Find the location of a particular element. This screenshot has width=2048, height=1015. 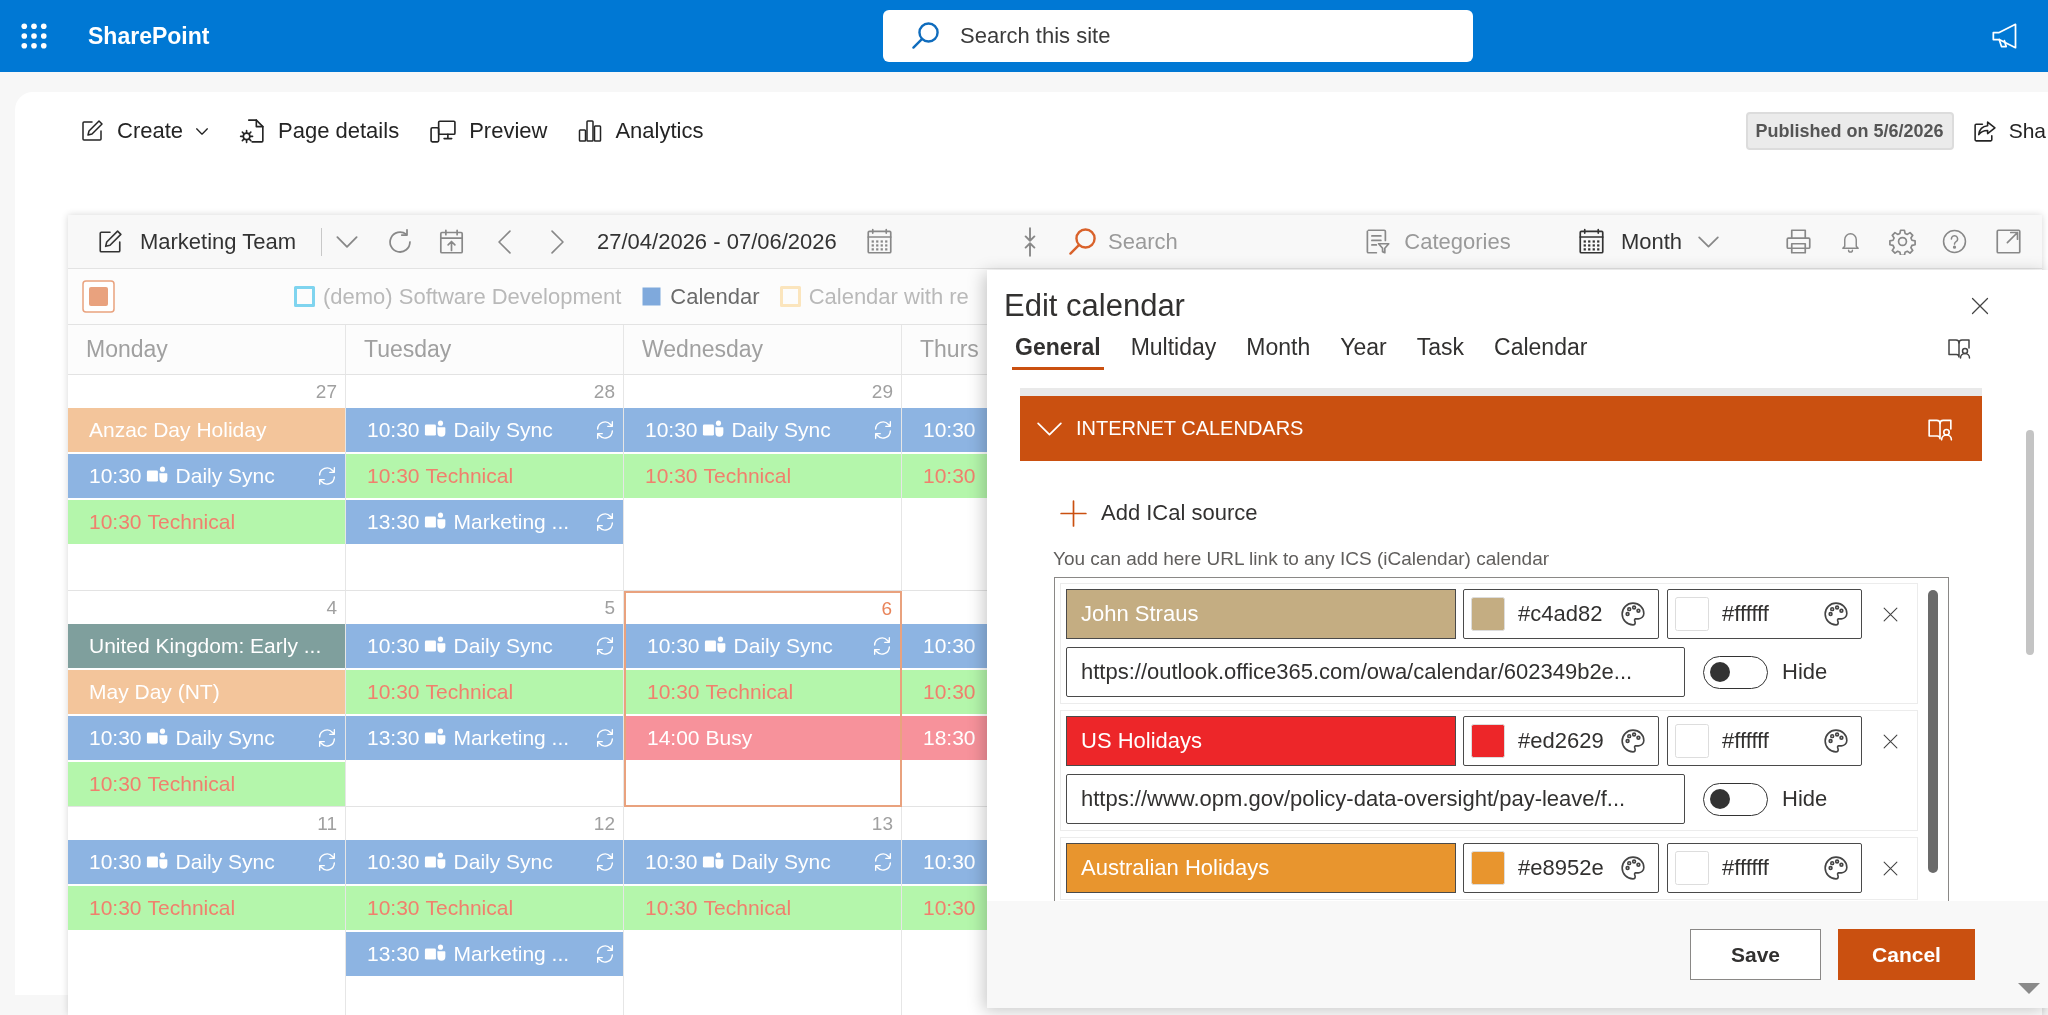

add-ical-source-button: Add ICal source is located at coordinates (1159, 513).